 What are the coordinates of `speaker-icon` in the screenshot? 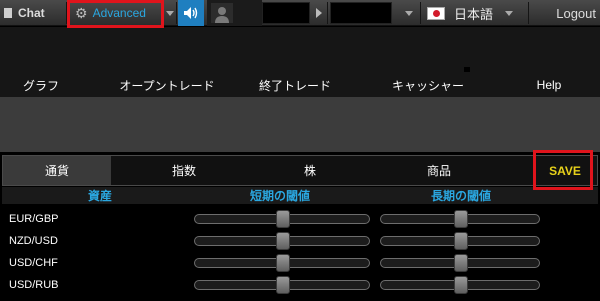 It's located at (191, 13).